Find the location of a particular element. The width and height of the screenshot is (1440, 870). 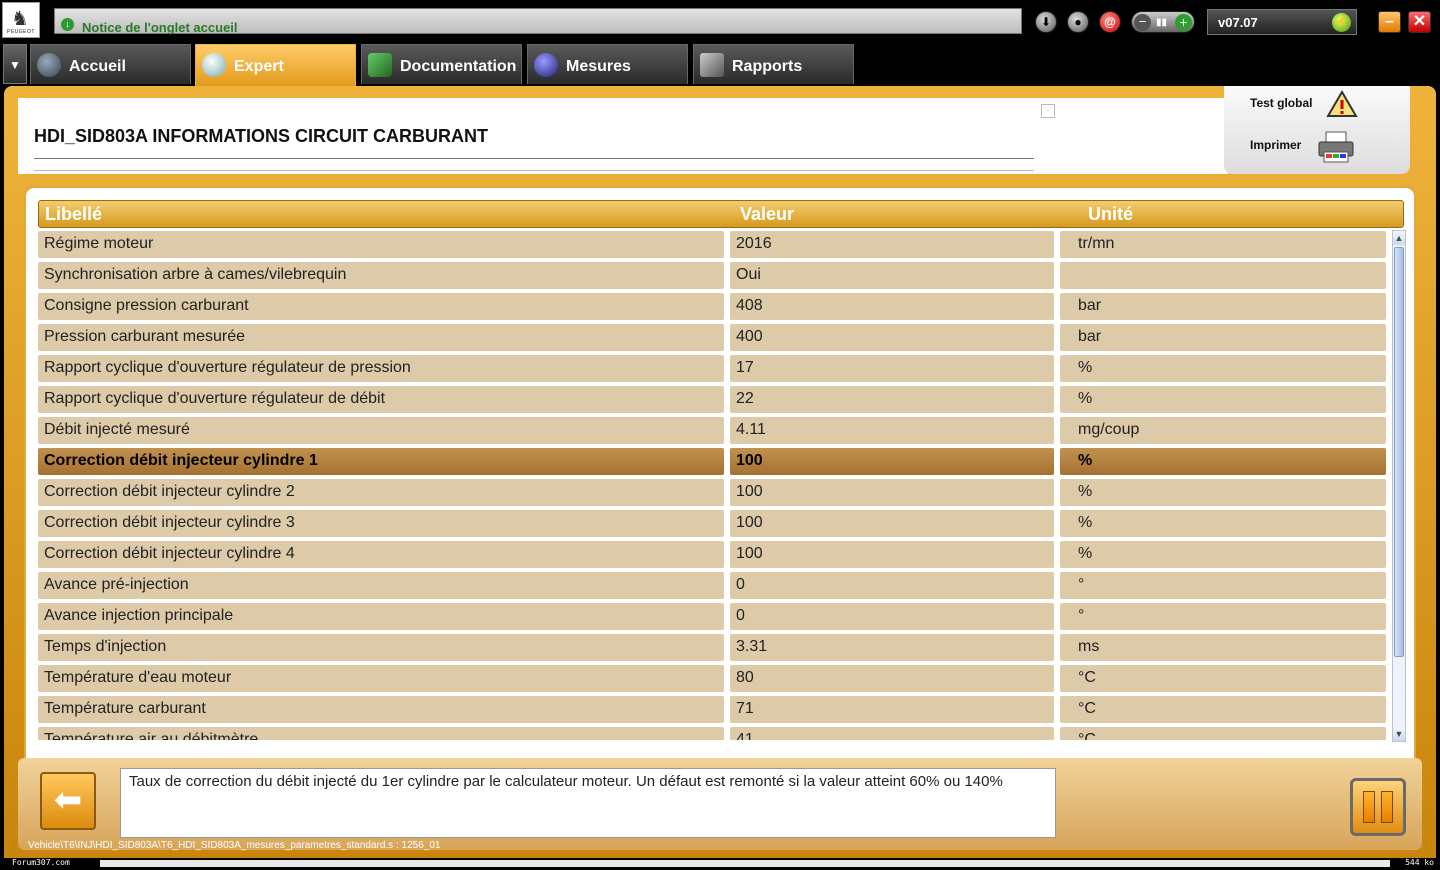

globe-icon is located at coordinates (49, 65).